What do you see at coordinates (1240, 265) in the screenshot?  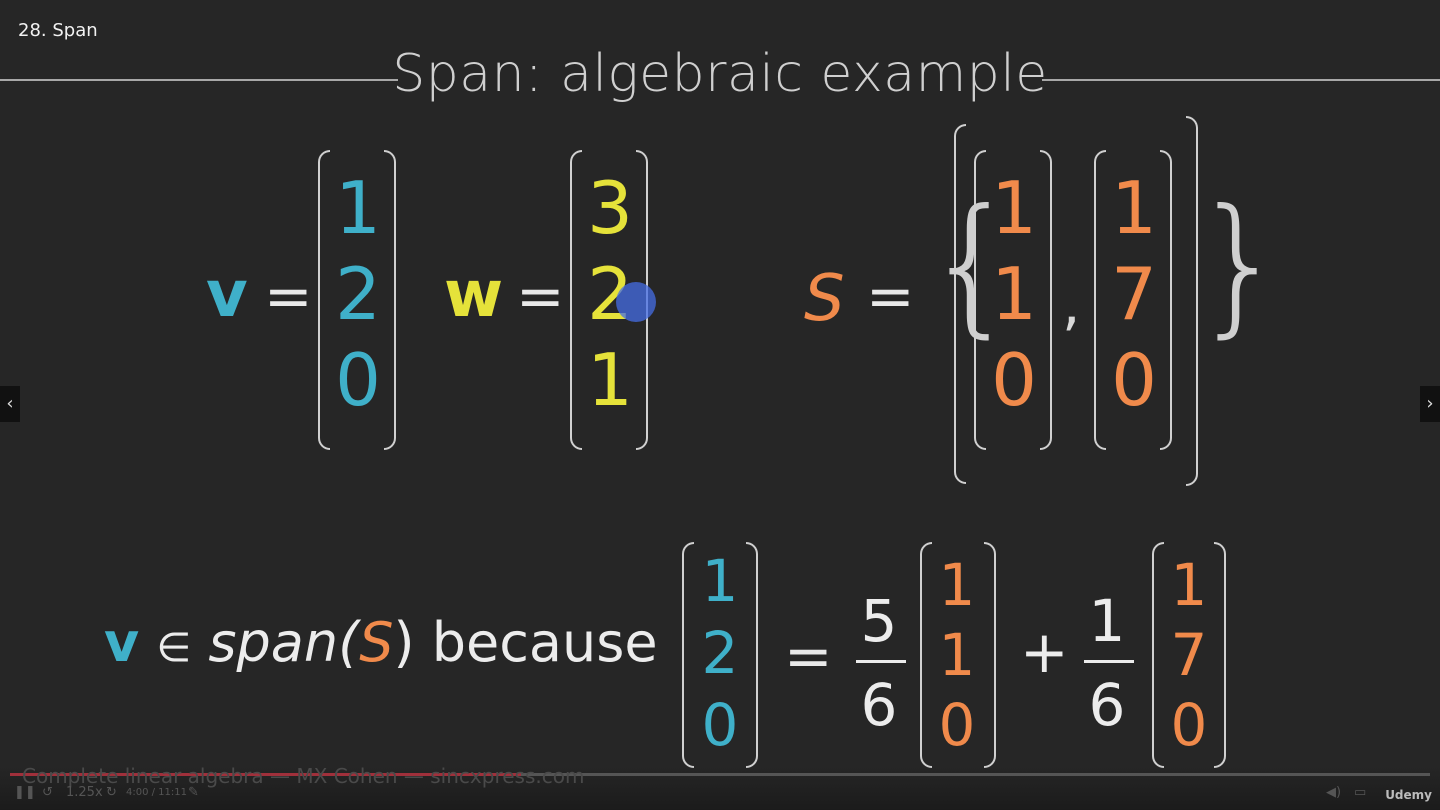 I see `set-brace-right: }` at bounding box center [1240, 265].